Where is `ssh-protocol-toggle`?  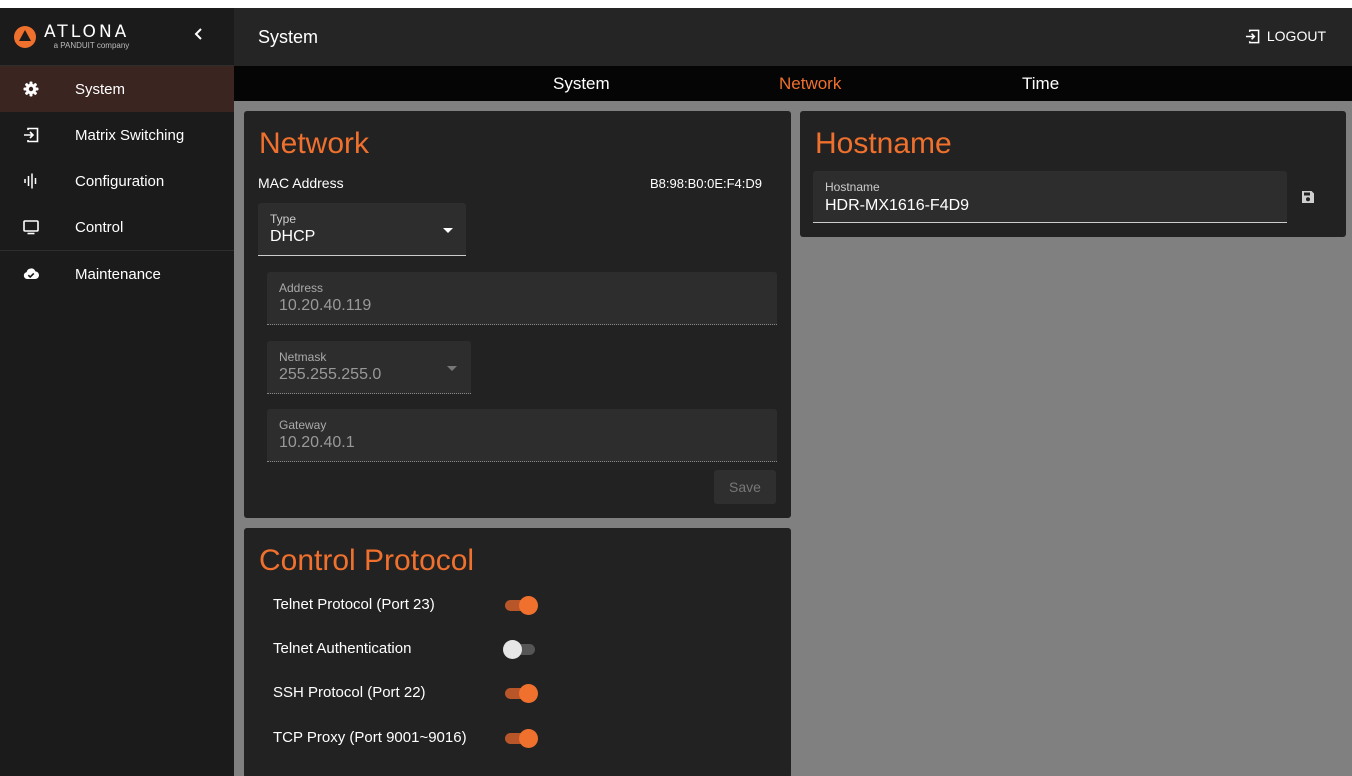 ssh-protocol-toggle is located at coordinates (521, 693).